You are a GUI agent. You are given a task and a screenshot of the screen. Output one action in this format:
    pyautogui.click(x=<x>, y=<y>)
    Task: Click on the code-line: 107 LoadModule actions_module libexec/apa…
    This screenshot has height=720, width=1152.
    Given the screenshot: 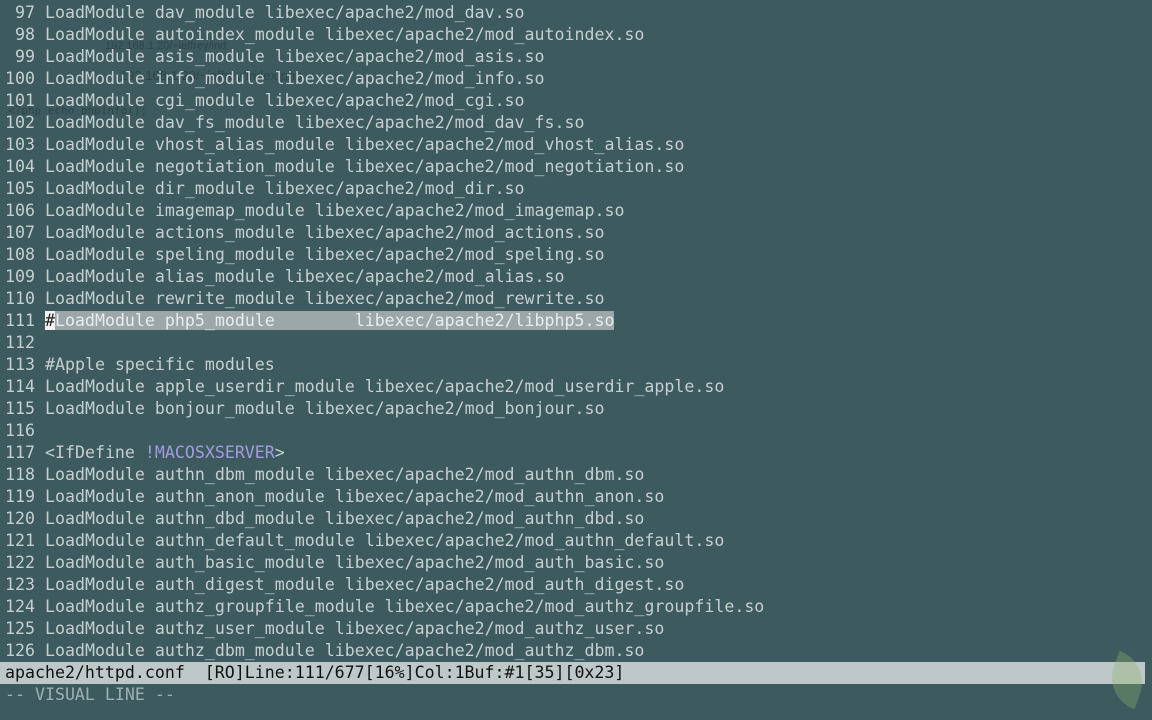 What is the action you would take?
    pyautogui.click(x=384, y=233)
    